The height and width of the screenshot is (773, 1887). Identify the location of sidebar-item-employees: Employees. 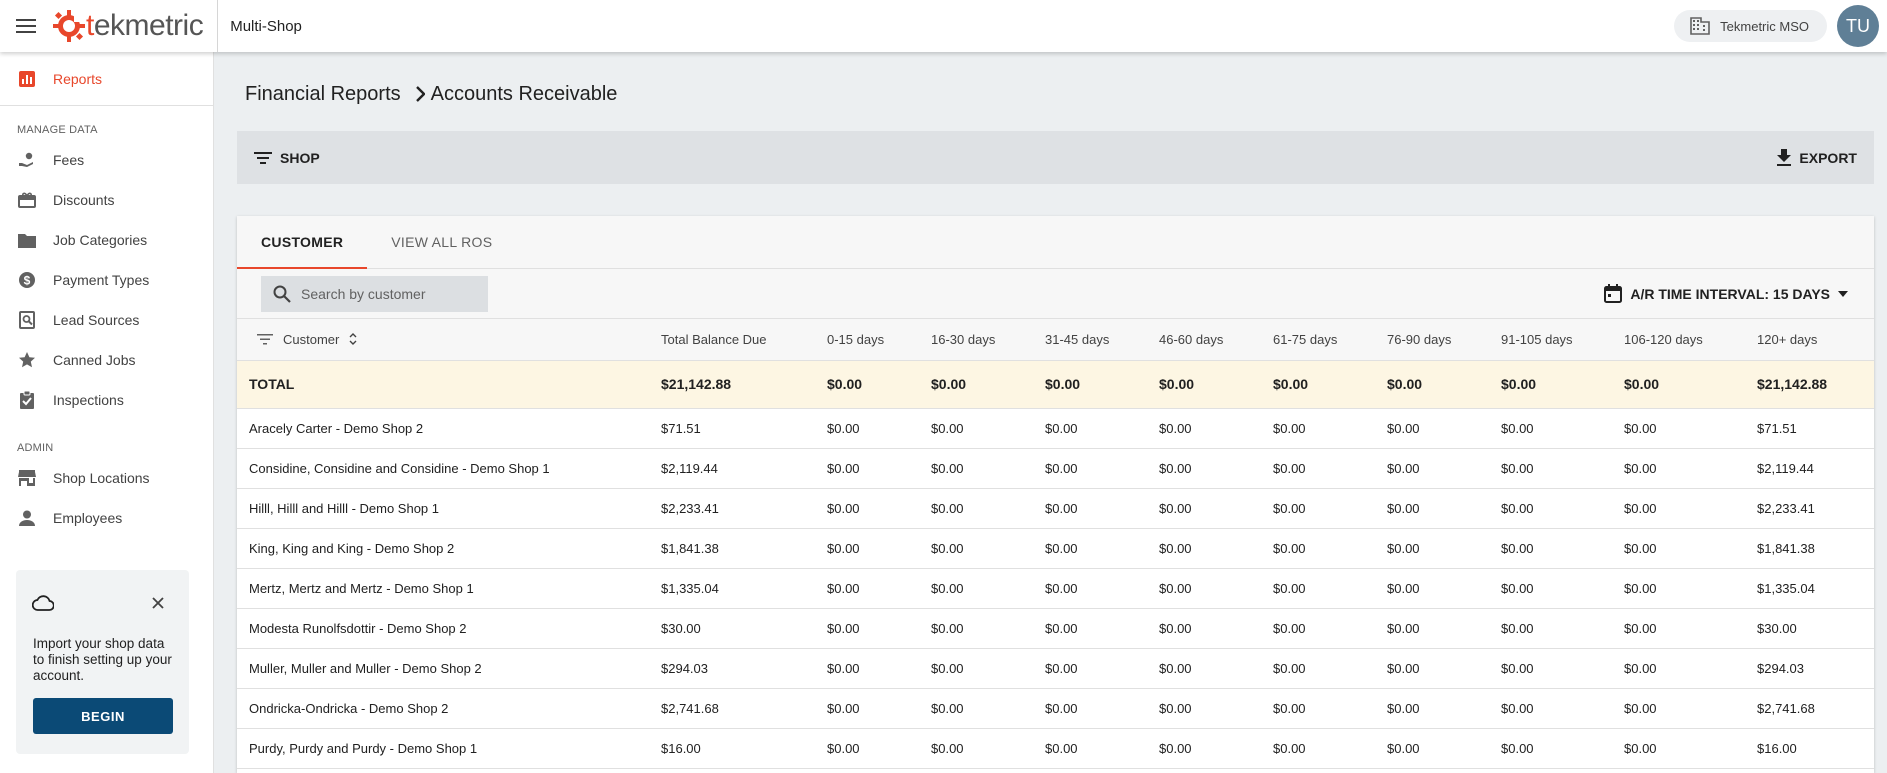
(106, 518).